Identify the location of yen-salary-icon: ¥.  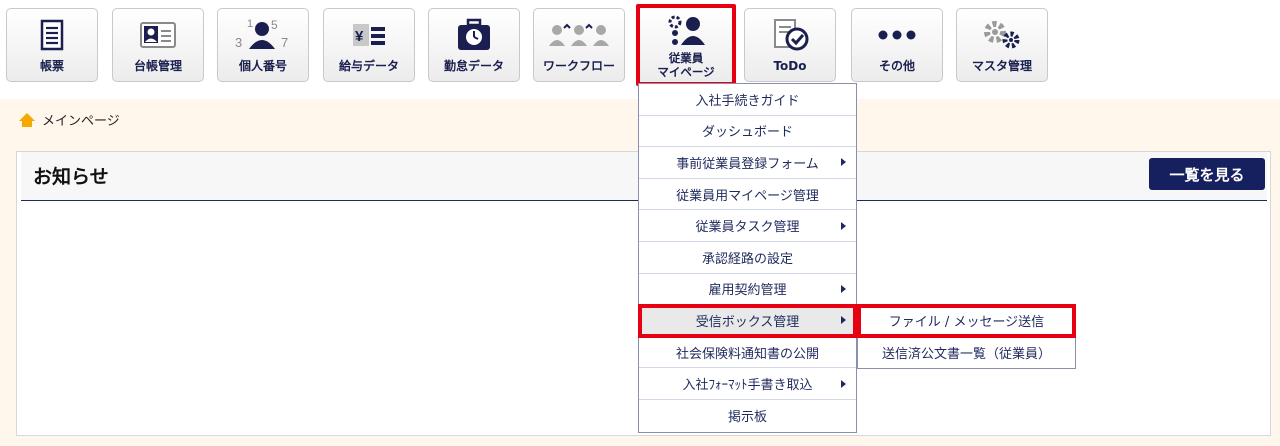
(369, 35).